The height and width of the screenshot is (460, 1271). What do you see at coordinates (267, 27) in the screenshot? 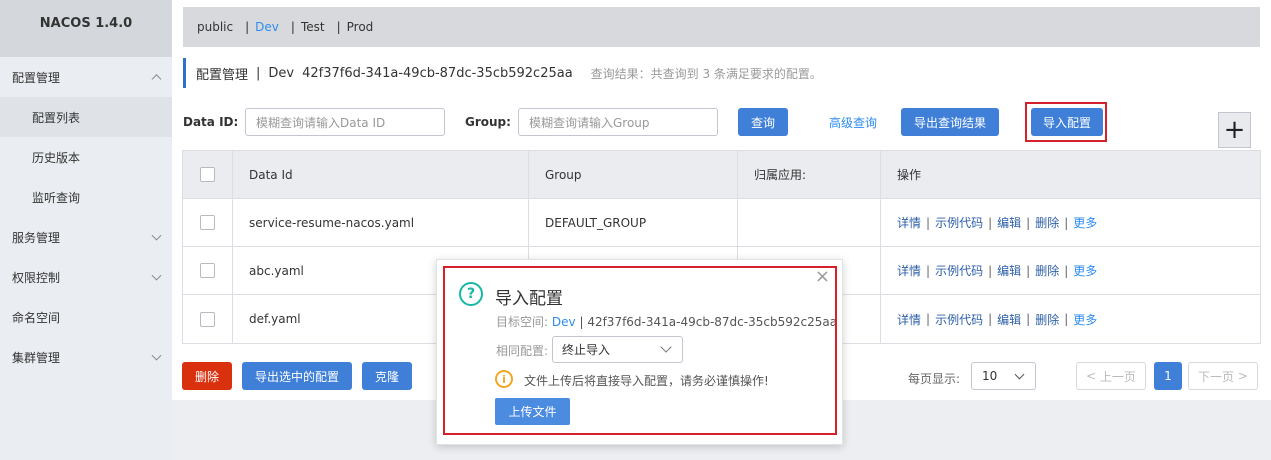
I see `namespace-tab-dev: Dev` at bounding box center [267, 27].